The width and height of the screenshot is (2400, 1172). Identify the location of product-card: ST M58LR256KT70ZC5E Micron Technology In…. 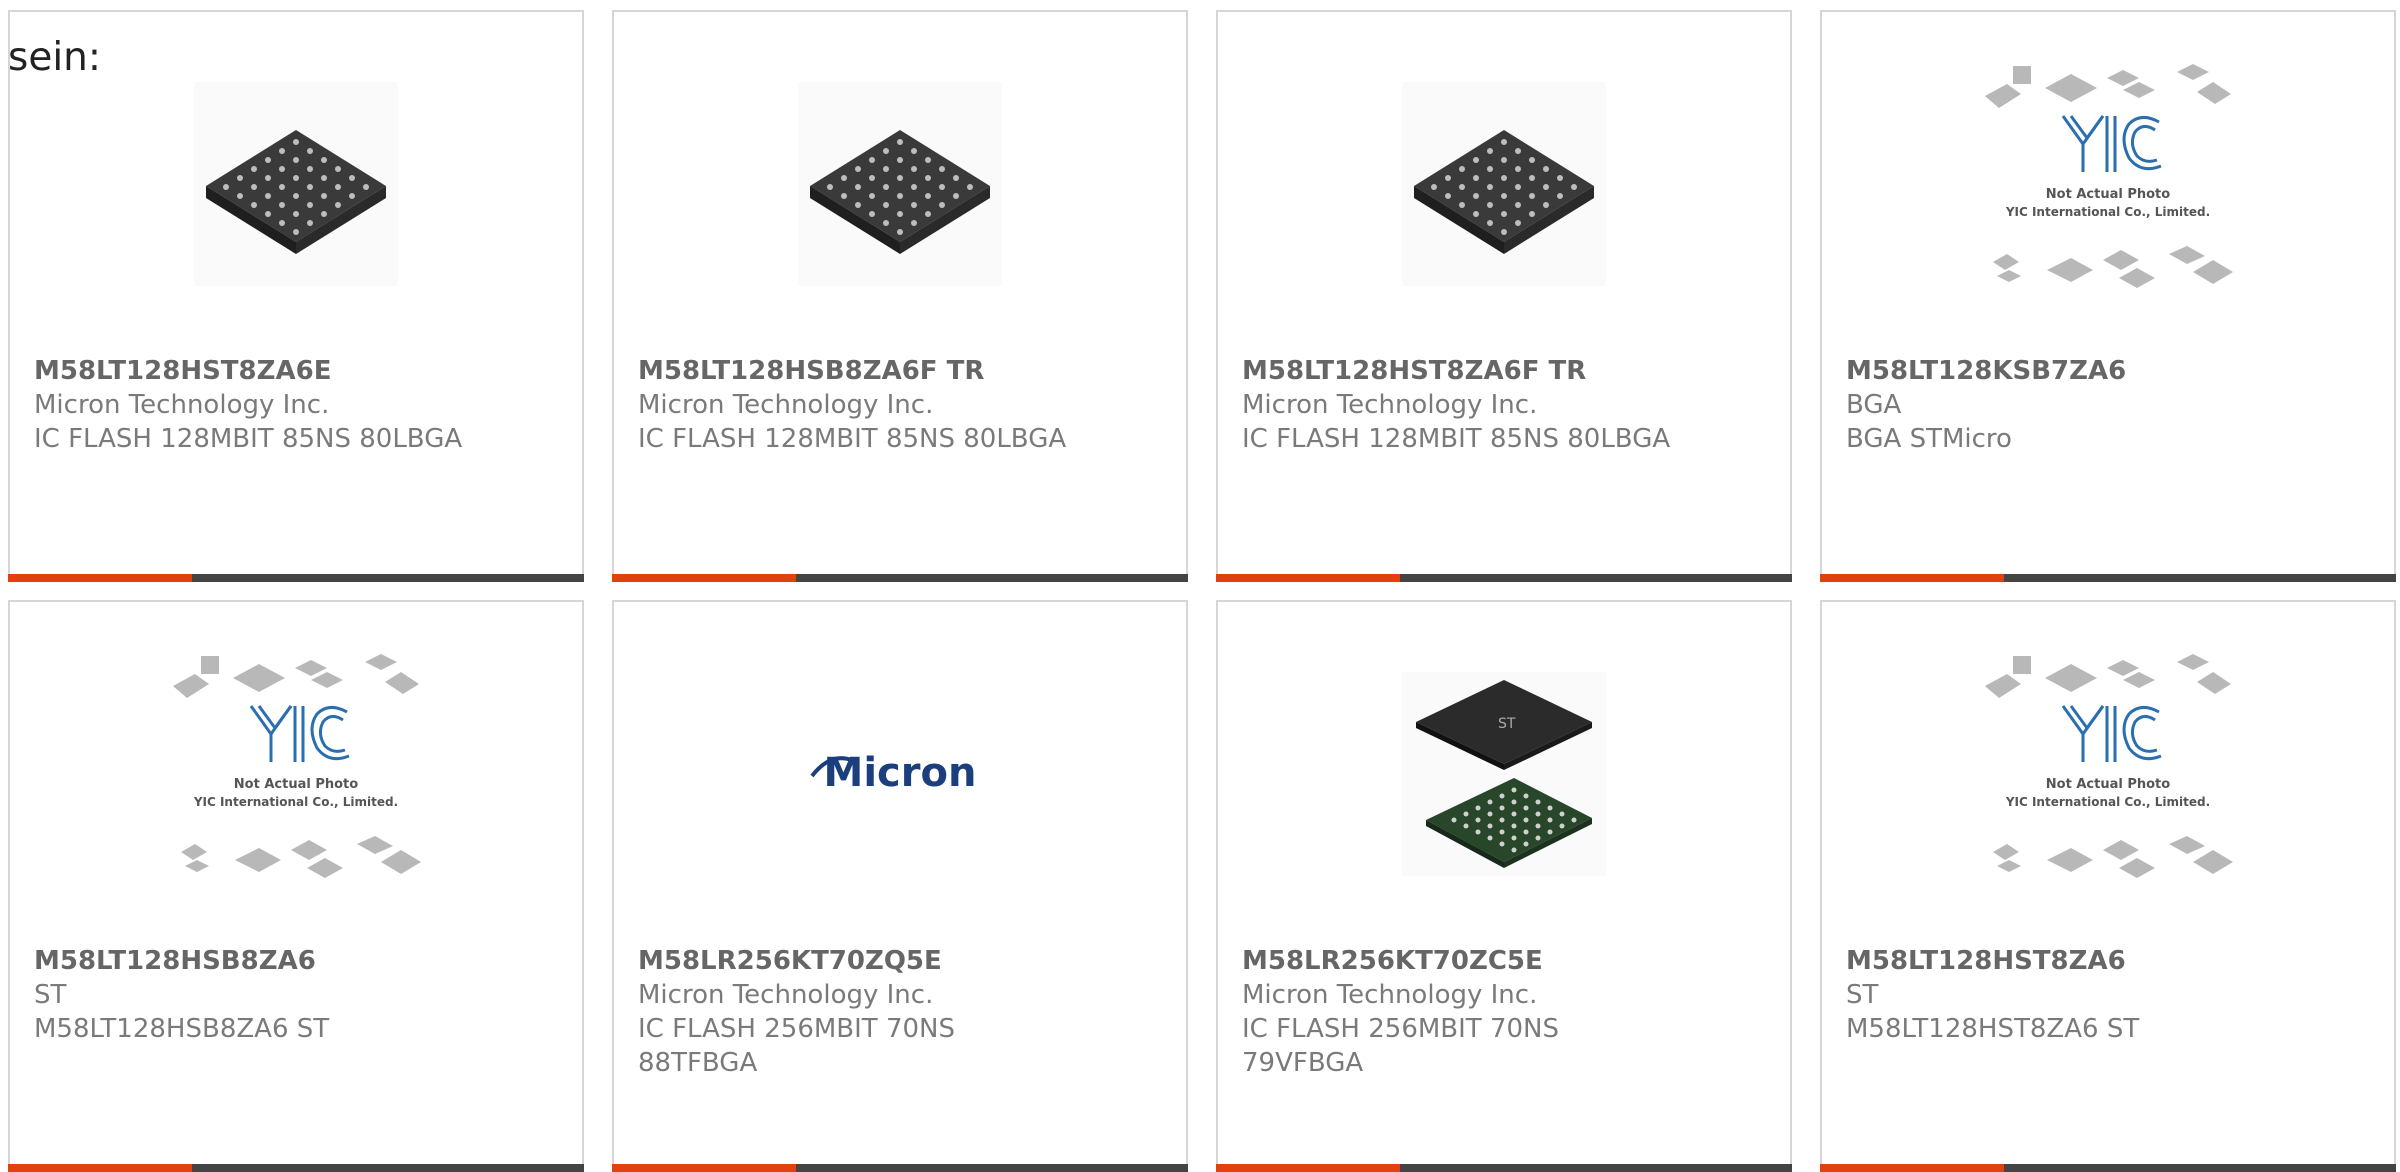
(1504, 886).